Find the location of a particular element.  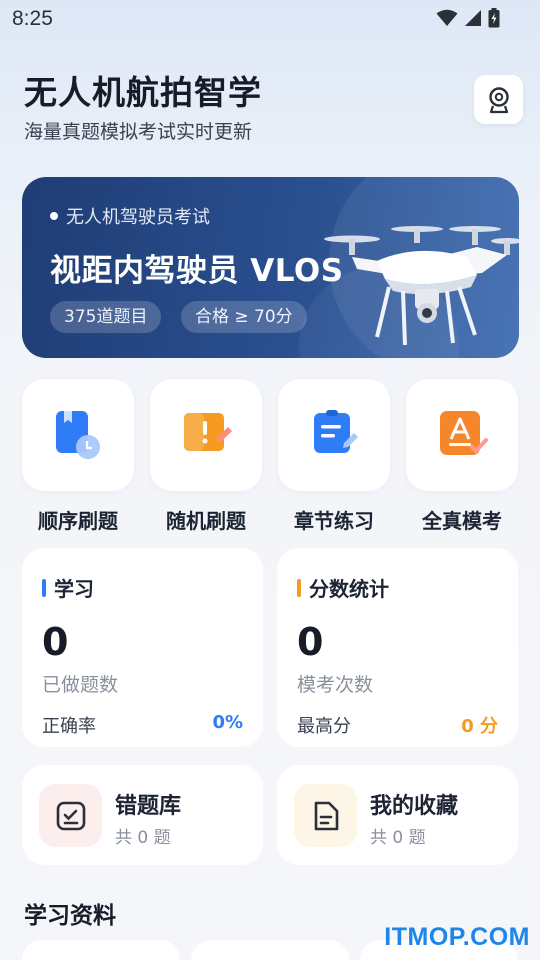

quick-action-random: 随机刷题 is located at coordinates (206, 456).